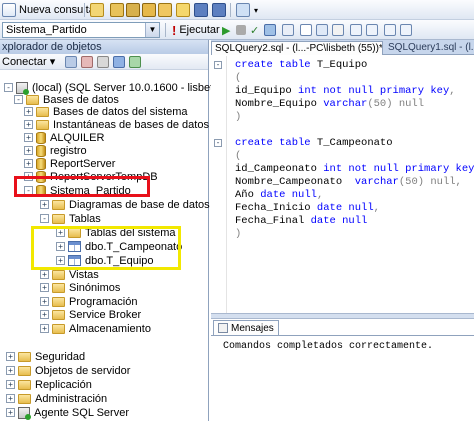 Image resolution: width=474 pixels, height=421 pixels. What do you see at coordinates (246, 327) in the screenshot?
I see `tab-messages: Mensajes` at bounding box center [246, 327].